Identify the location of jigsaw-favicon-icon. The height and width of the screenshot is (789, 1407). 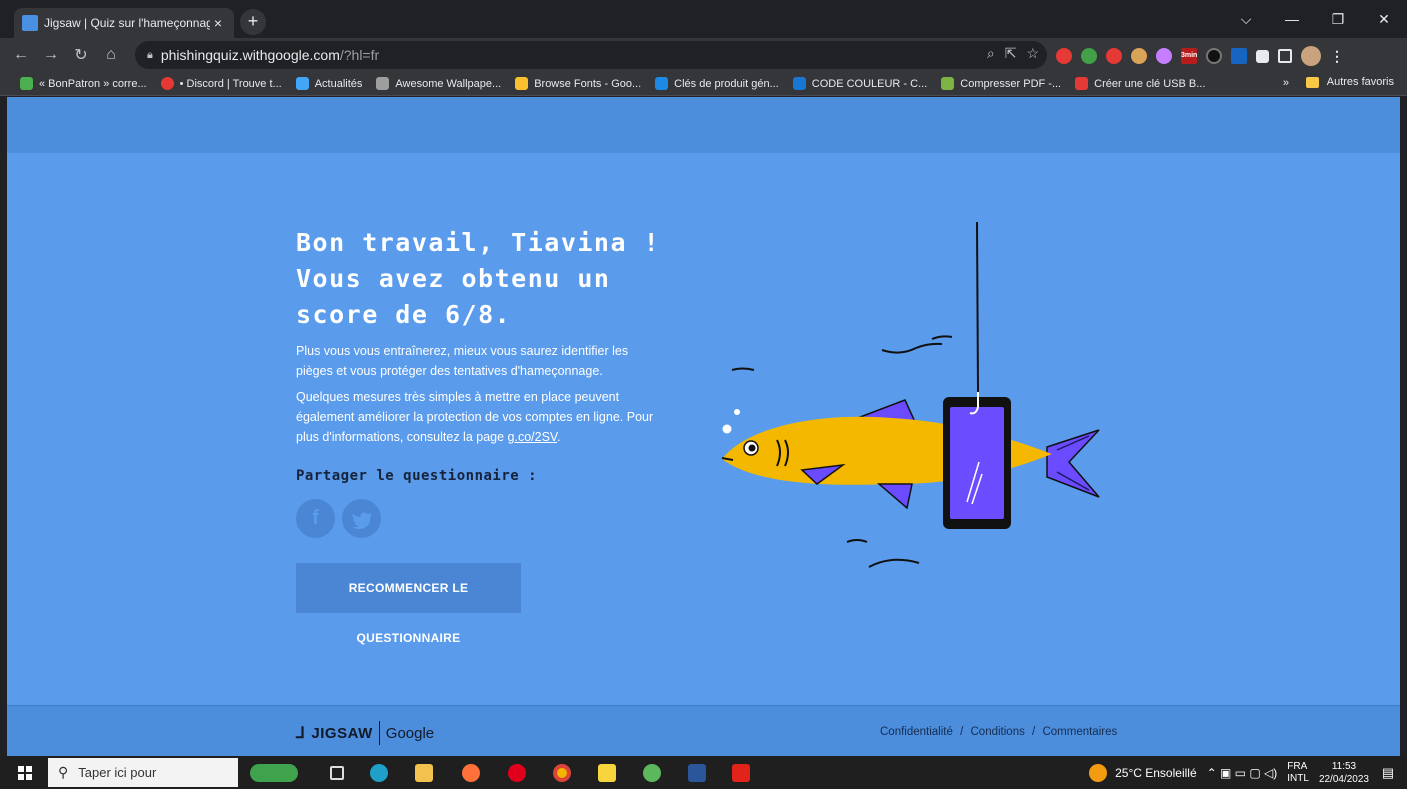
(30, 23).